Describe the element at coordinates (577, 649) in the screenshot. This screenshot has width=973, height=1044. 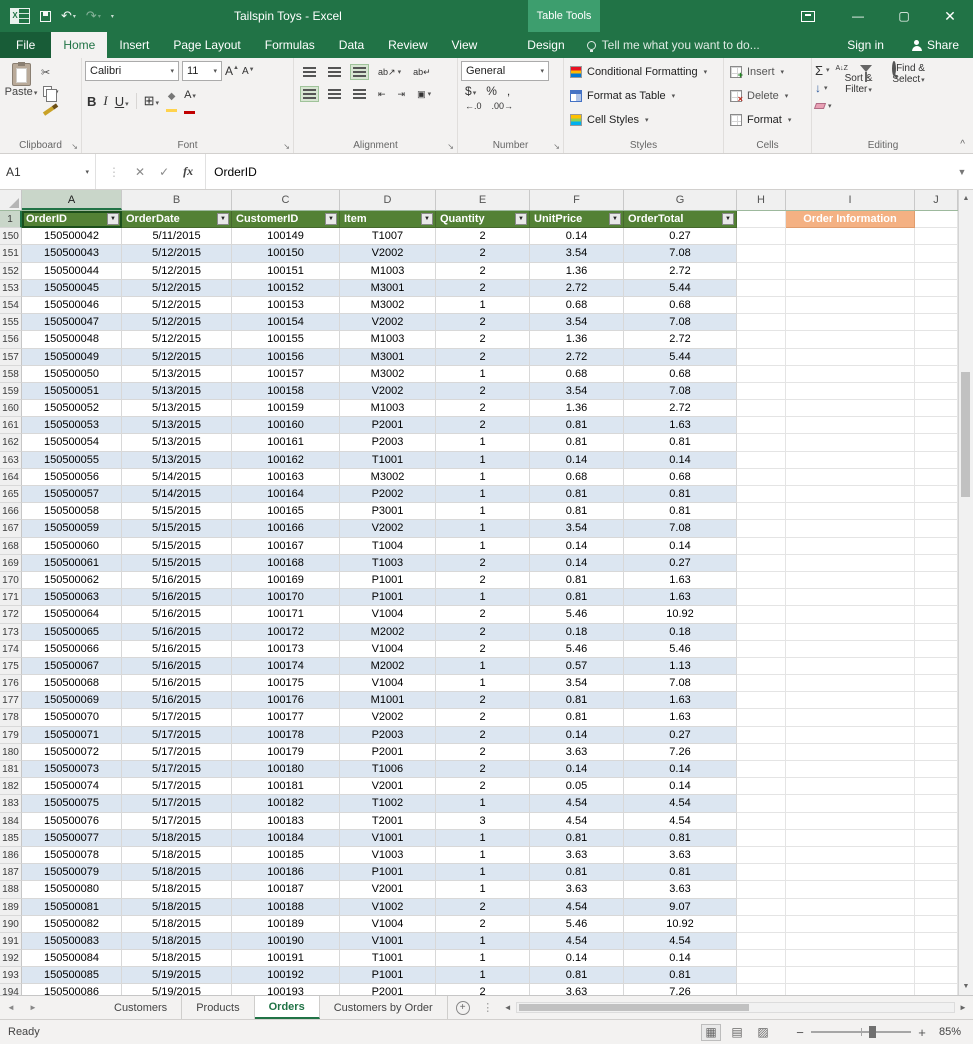
I see `cell: 5.46` at that location.